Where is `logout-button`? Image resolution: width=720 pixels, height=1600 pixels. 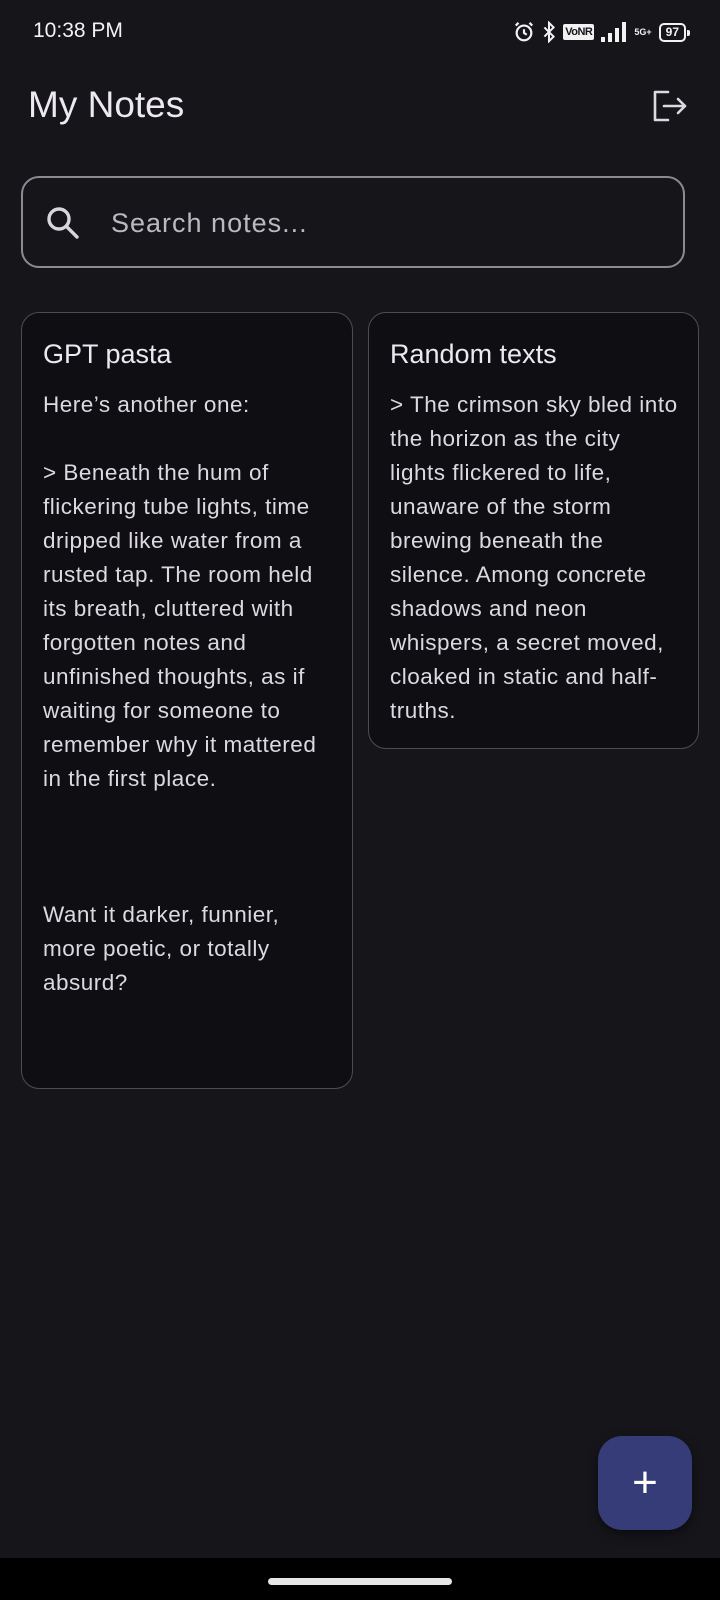 logout-button is located at coordinates (670, 106).